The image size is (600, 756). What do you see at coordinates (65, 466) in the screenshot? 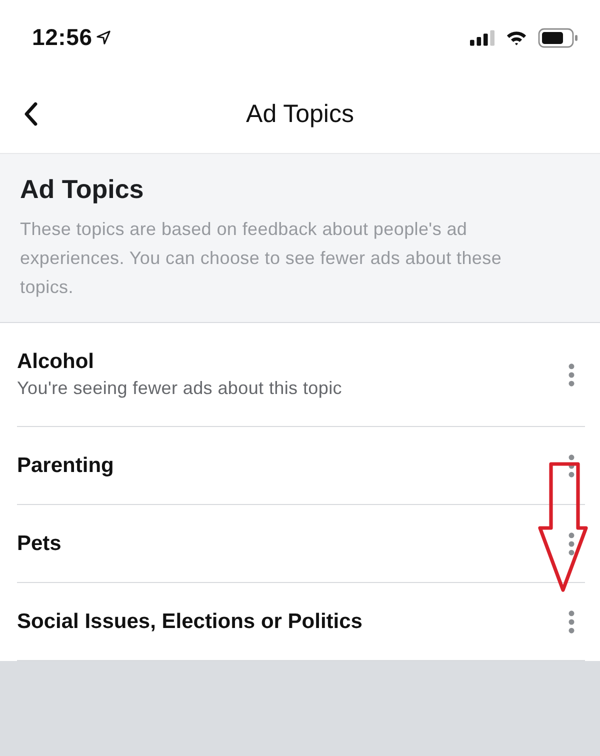
I see `topic-name: Parenting` at bounding box center [65, 466].